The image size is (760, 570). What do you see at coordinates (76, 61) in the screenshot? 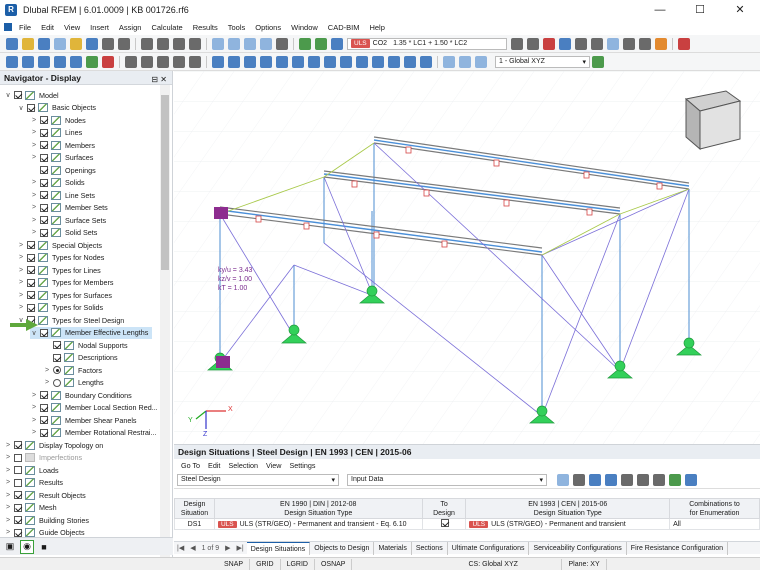
I see `solid-icon` at bounding box center [76, 61].